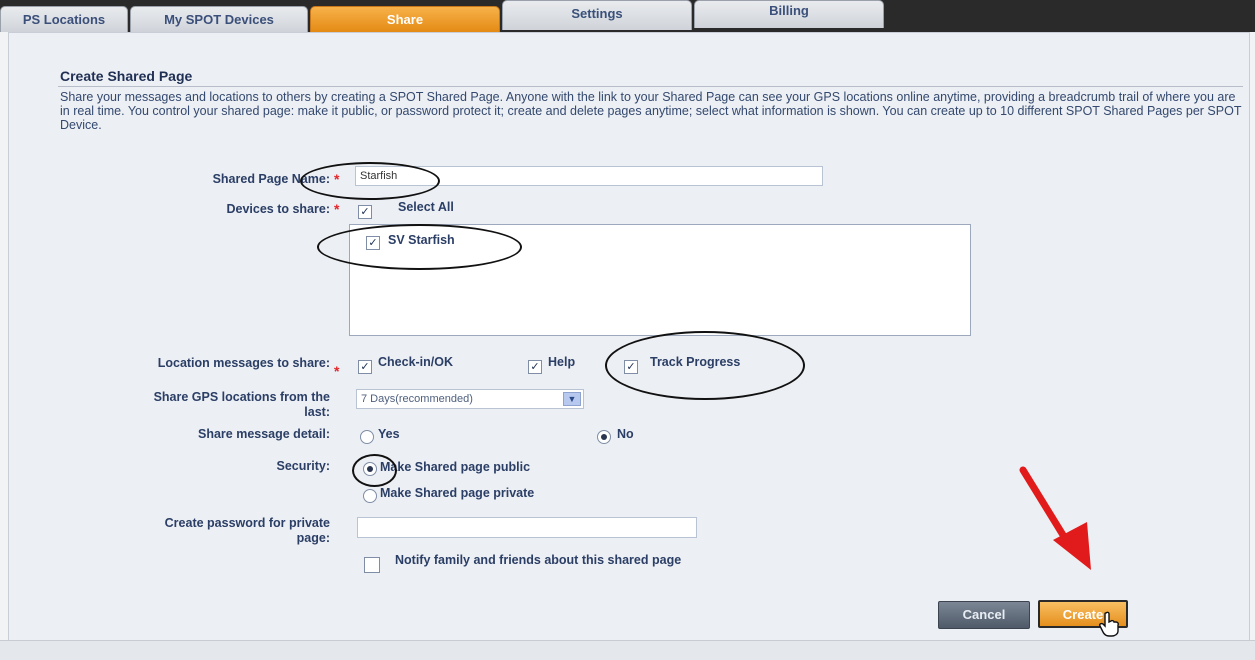 Image resolution: width=1255 pixels, height=660 pixels. I want to click on help-checkbox: ✓, so click(535, 367).